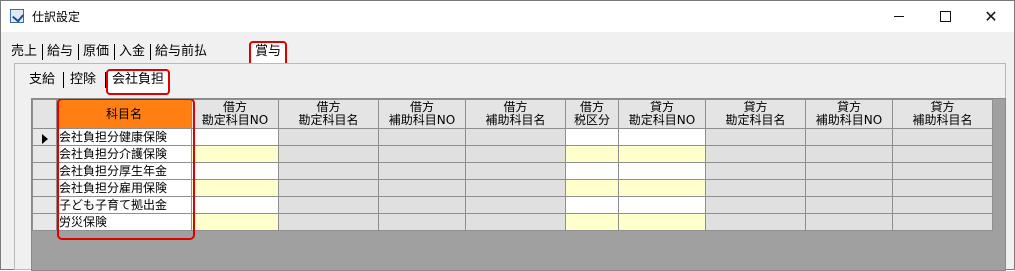 This screenshot has width=1015, height=271. What do you see at coordinates (24, 52) in the screenshot?
I see `tab-sales: 売上` at bounding box center [24, 52].